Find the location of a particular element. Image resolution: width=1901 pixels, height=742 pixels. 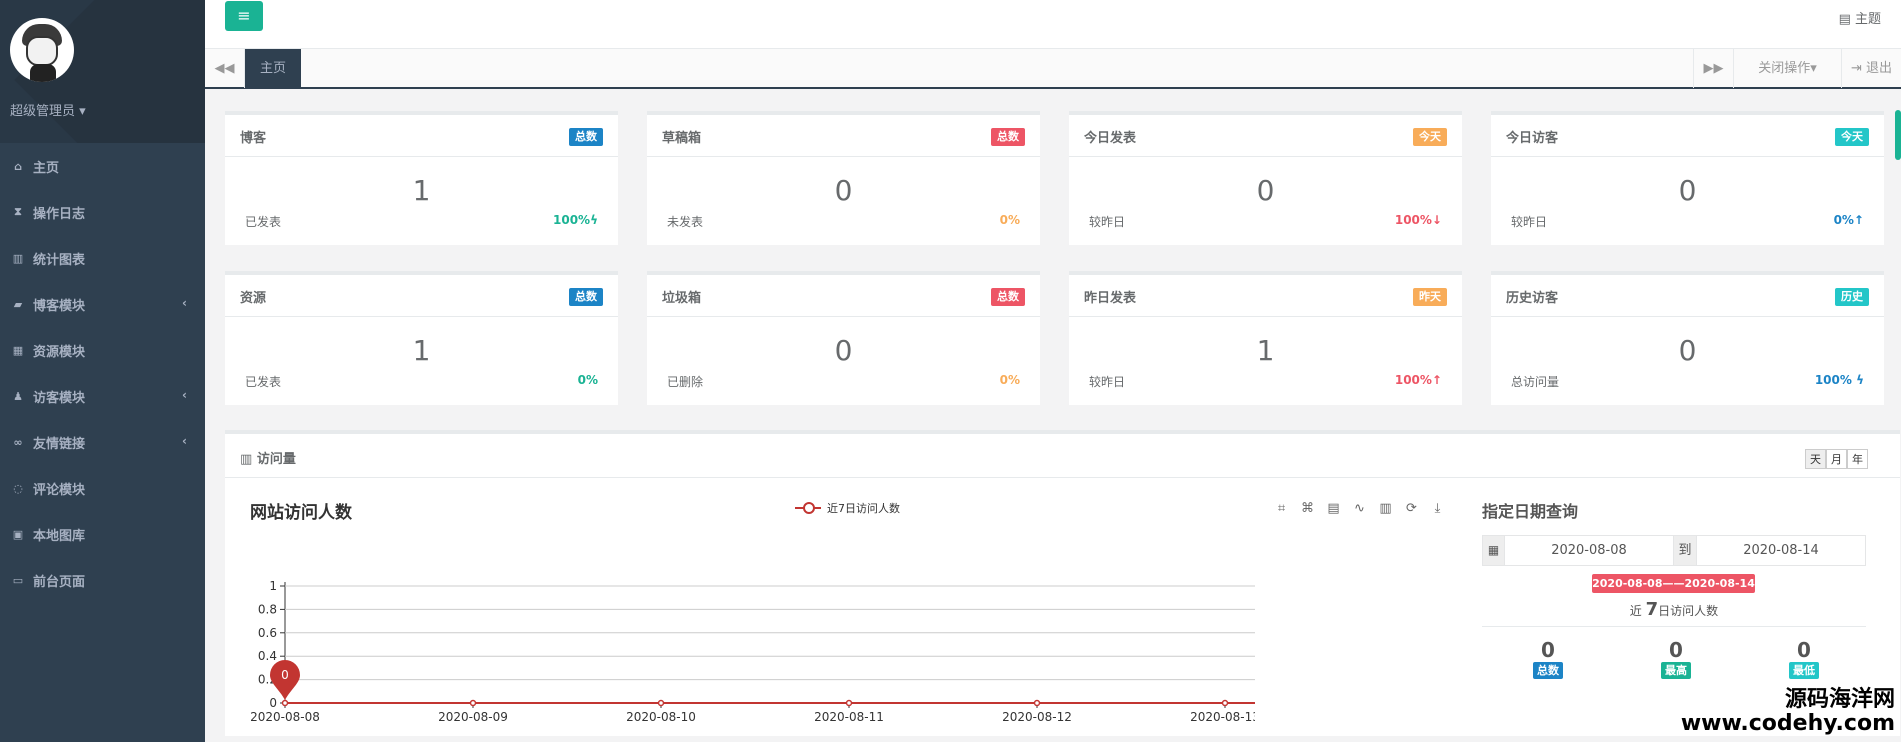

stat-card: 今日发表 今天 0 较昨日 100%↓ is located at coordinates (1265, 178).